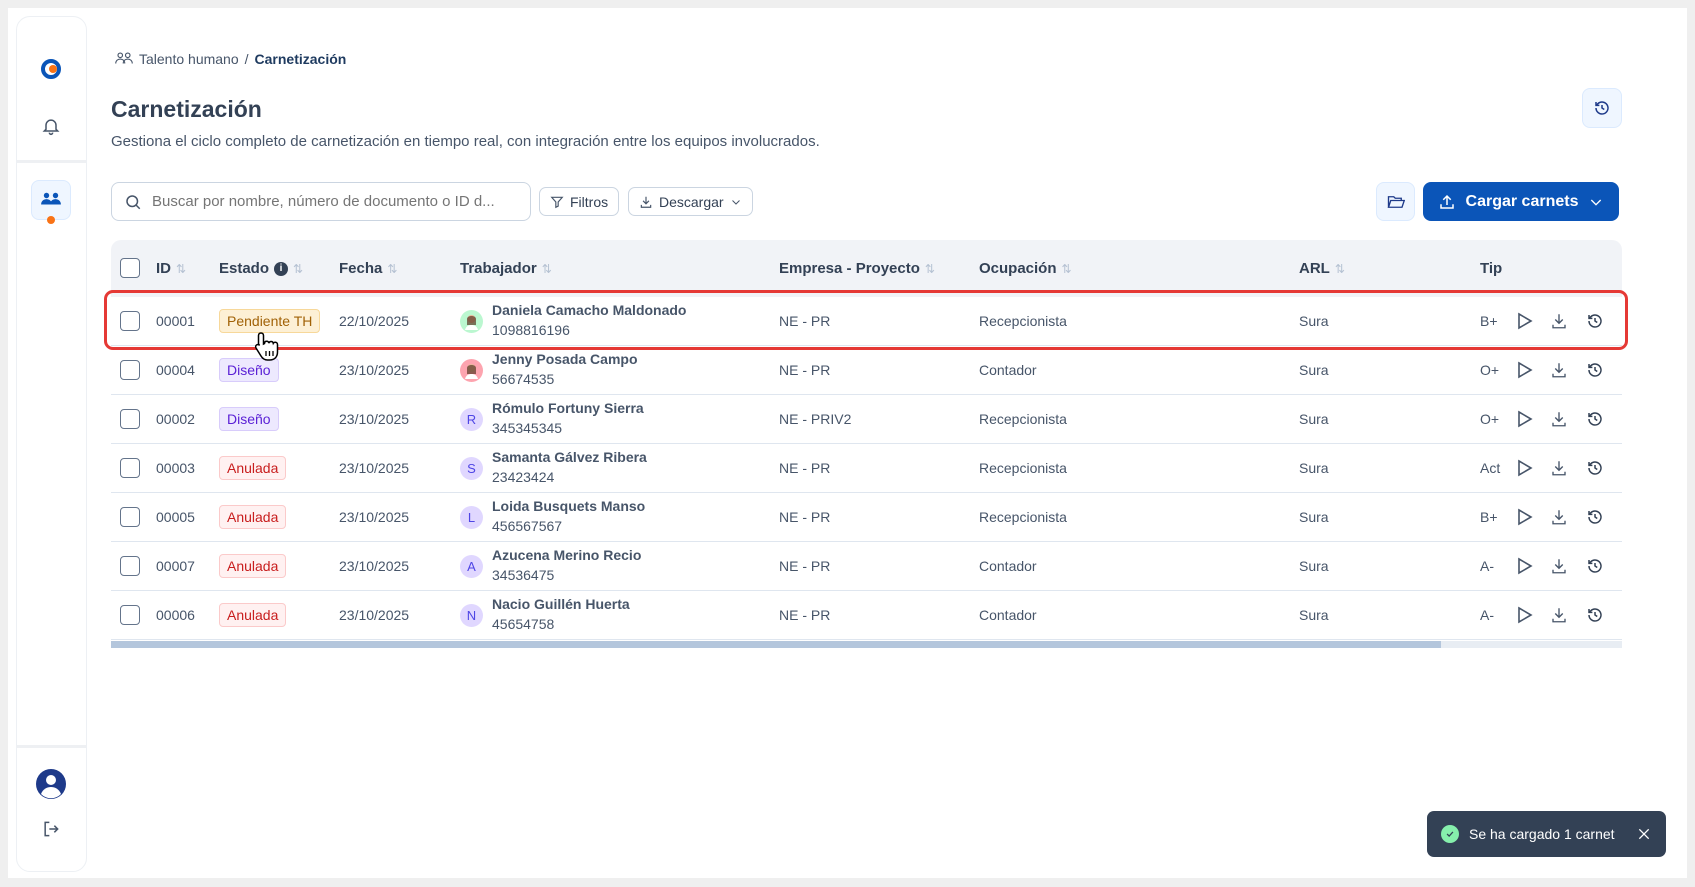 Image resolution: width=1695 pixels, height=887 pixels. Describe the element at coordinates (1644, 834) in the screenshot. I see `close-icon` at that location.